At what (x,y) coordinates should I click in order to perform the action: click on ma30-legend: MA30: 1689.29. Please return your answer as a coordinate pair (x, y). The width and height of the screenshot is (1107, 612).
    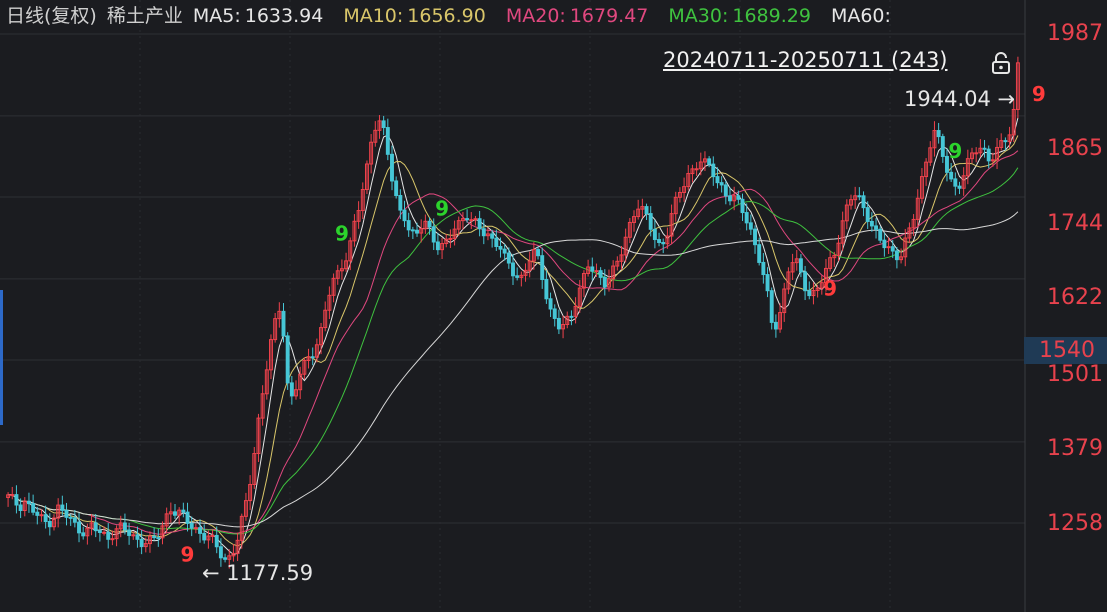
    Looking at the image, I should click on (744, 16).